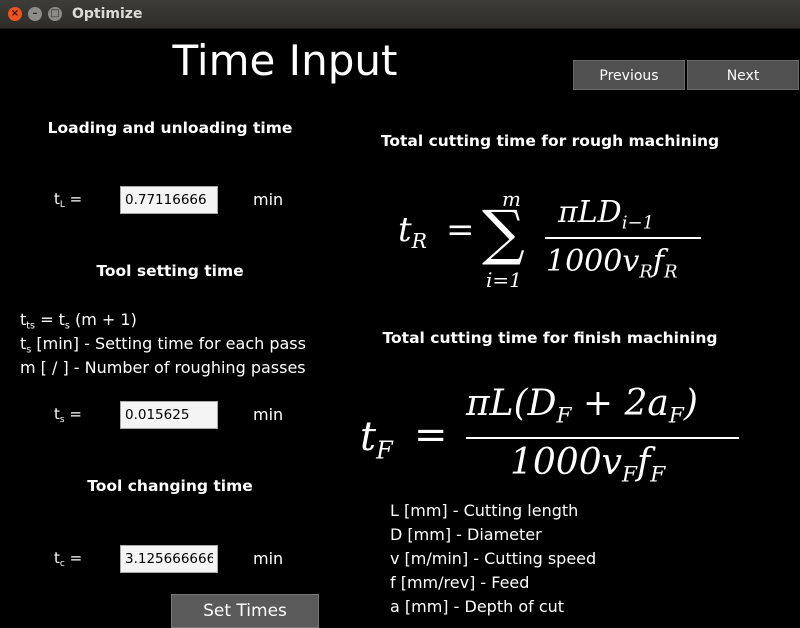  I want to click on finish-formula-lhs: tF, so click(376, 439).